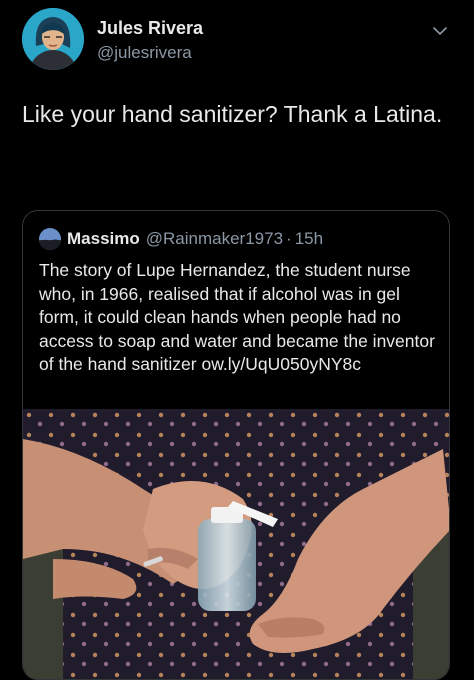  What do you see at coordinates (214, 239) in the screenshot?
I see `quoted-author-handle: @Rainmaker1973` at bounding box center [214, 239].